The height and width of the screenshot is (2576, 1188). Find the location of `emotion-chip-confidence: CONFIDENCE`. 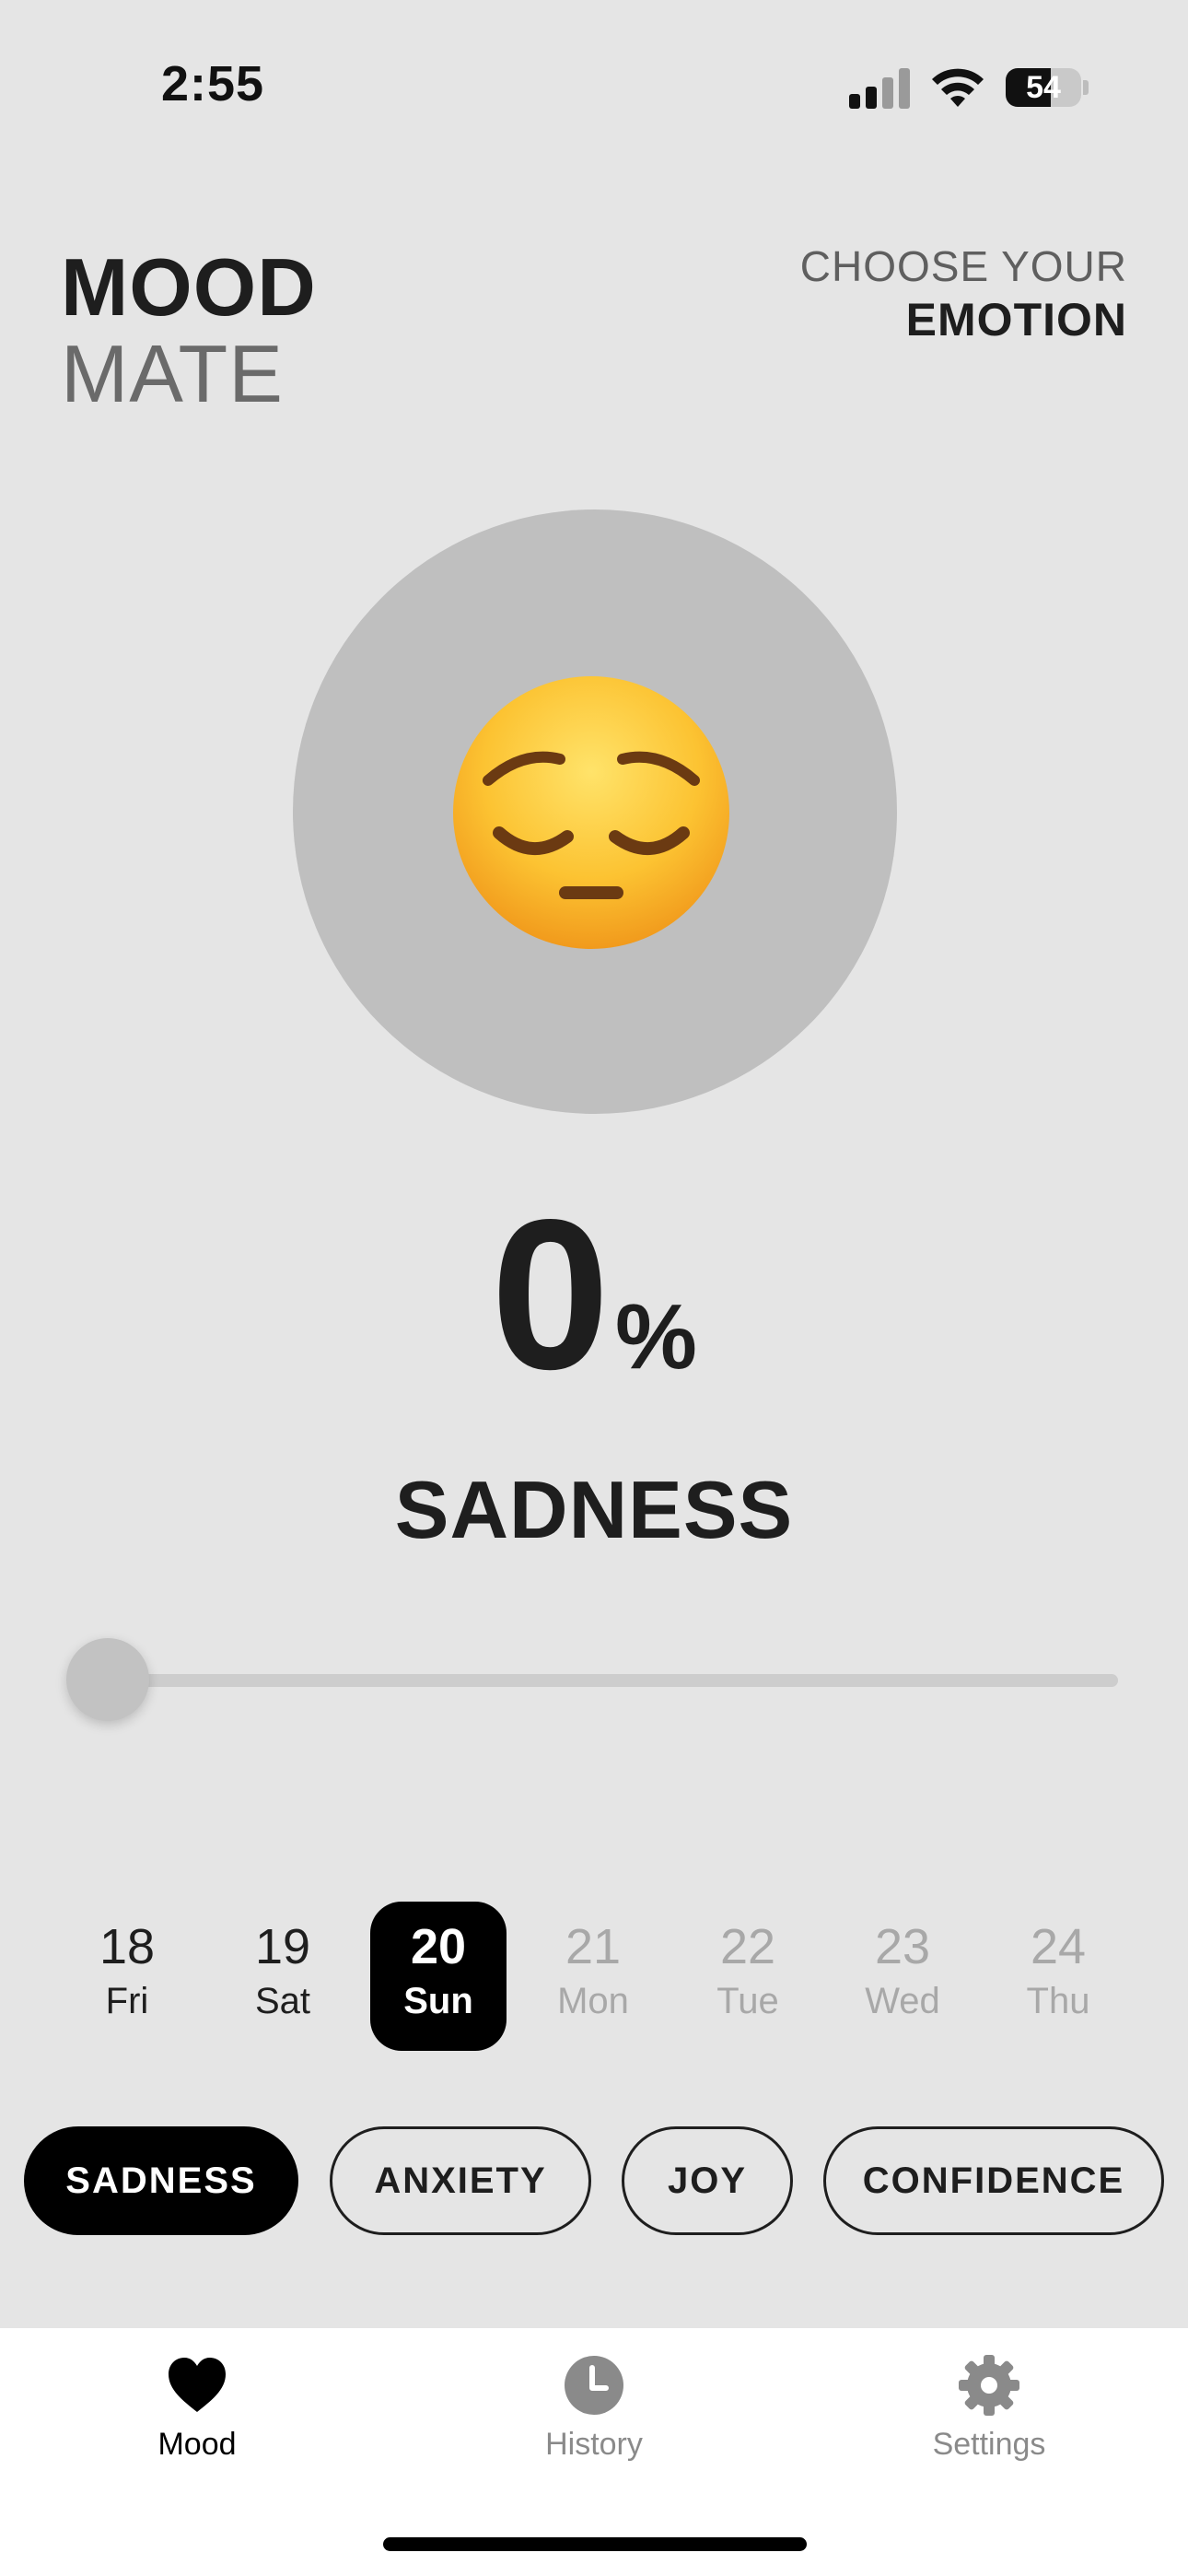

emotion-chip-confidence: CONFIDENCE is located at coordinates (993, 2180).